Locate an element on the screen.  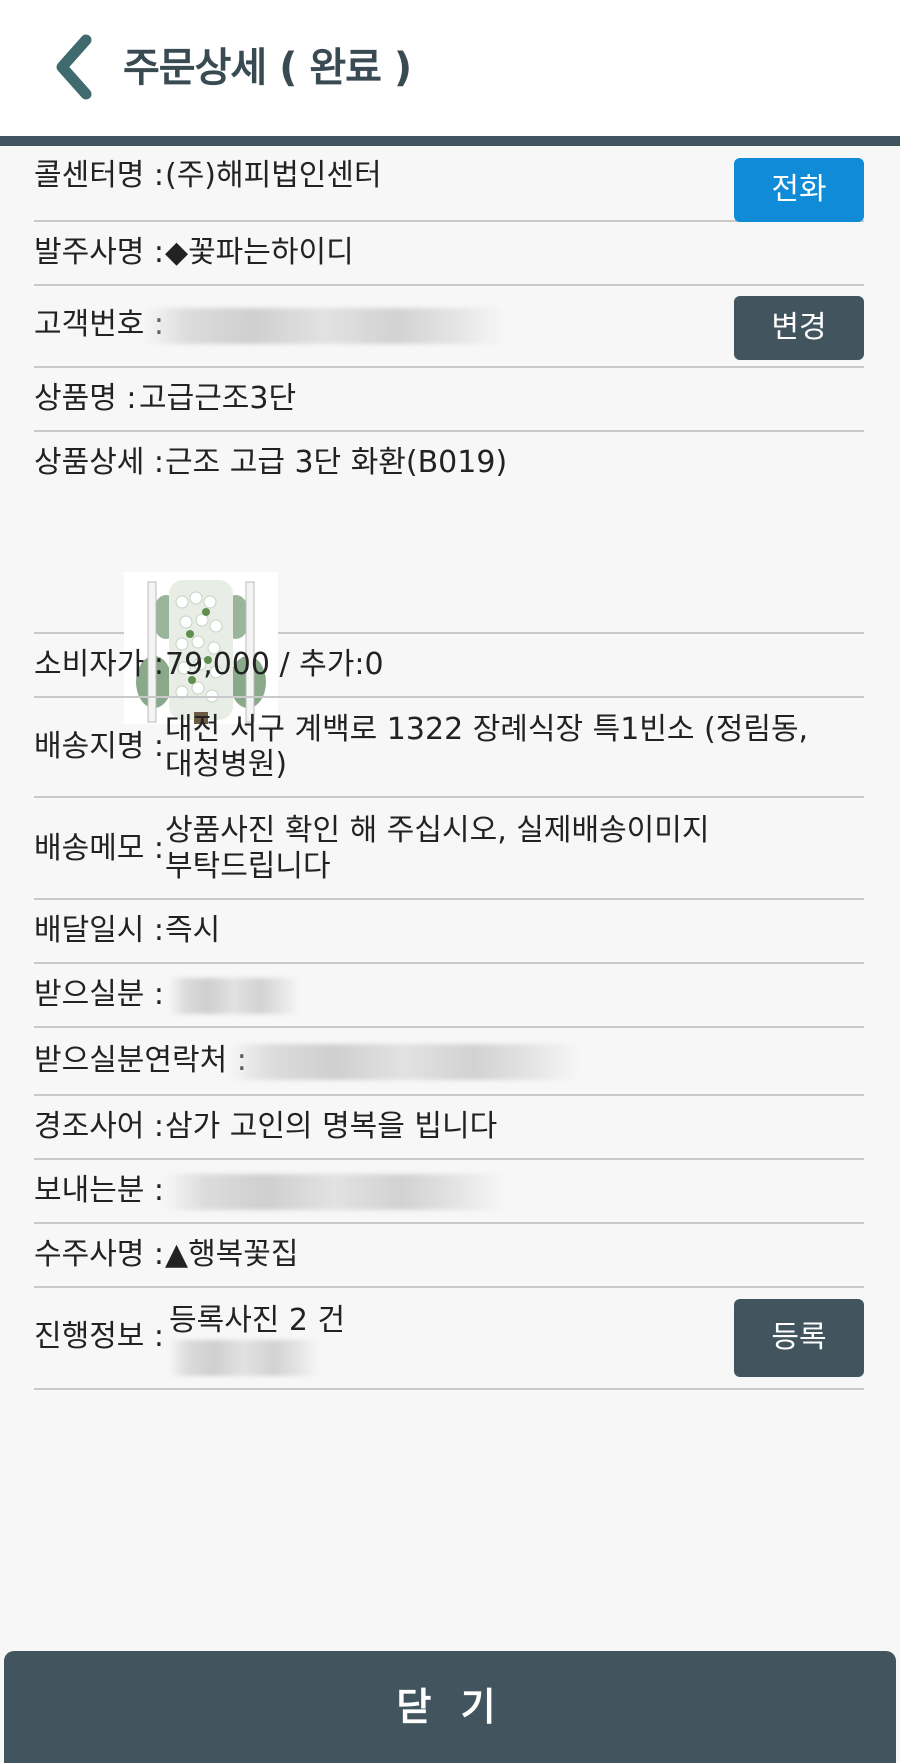
product-detail-label: 상품상세 : is located at coordinates (99, 462).